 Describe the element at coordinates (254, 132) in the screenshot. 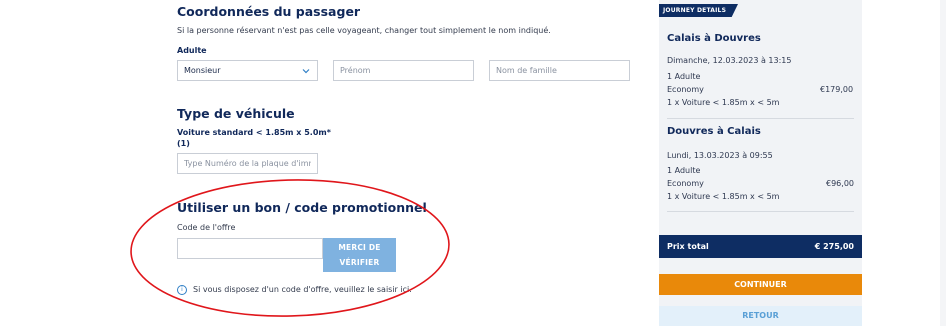

I see `vehicle-label: Voiture standard < 1.85m x 5.0m*` at that location.